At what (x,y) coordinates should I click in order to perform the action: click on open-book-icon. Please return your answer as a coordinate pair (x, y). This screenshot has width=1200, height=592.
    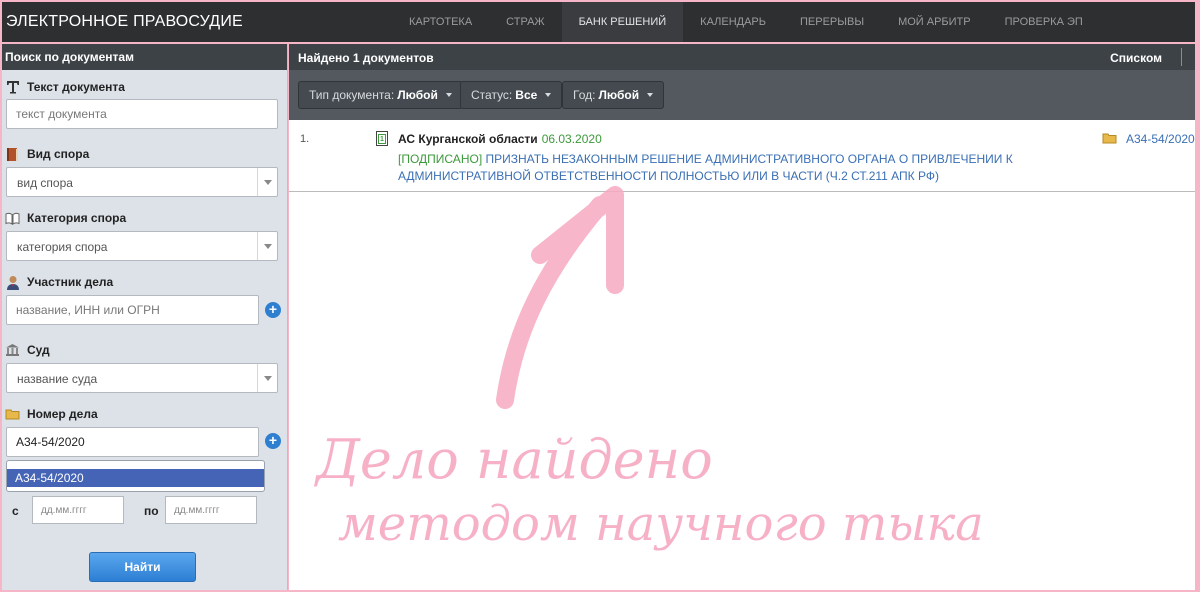
    Looking at the image, I should click on (12, 218).